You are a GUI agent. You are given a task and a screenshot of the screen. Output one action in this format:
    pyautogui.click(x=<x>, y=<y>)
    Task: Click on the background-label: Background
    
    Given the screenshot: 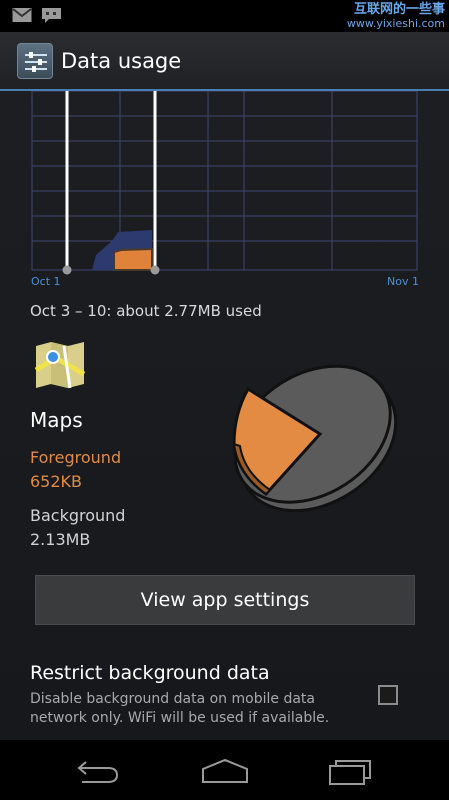 What is the action you would take?
    pyautogui.click(x=78, y=515)
    